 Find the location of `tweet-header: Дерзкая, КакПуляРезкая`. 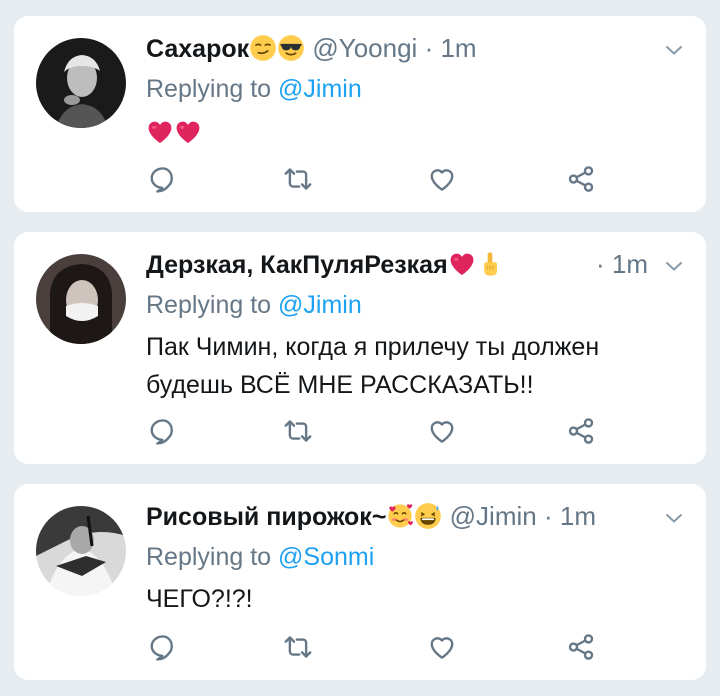

tweet-header: Дерзкая, КакПуляРезкая is located at coordinates (396, 264).